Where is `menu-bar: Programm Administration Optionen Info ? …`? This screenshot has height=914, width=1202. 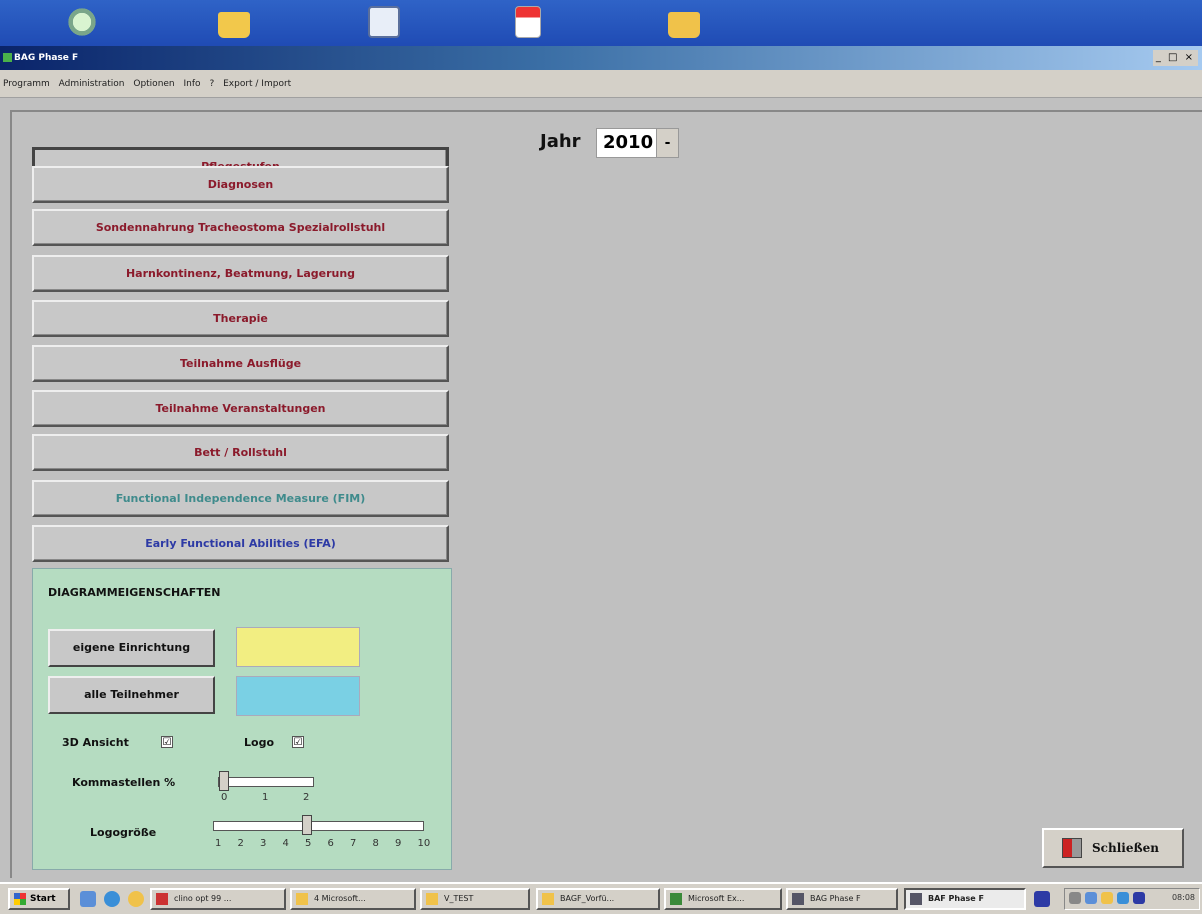
menu-bar: Programm Administration Optionen Info ? … is located at coordinates (601, 84).